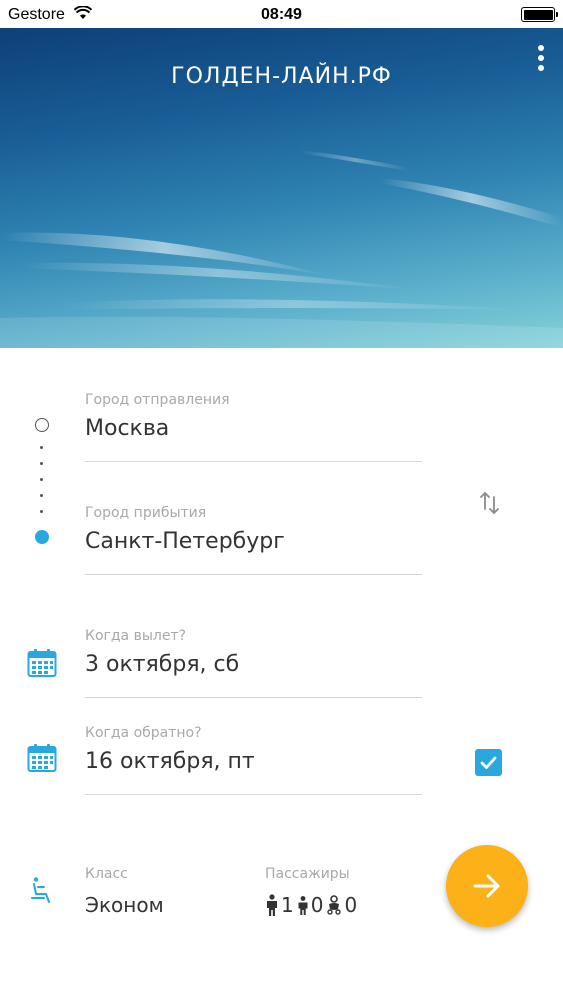 The width and height of the screenshot is (563, 1000). I want to click on class-label: Класс, so click(106, 874).